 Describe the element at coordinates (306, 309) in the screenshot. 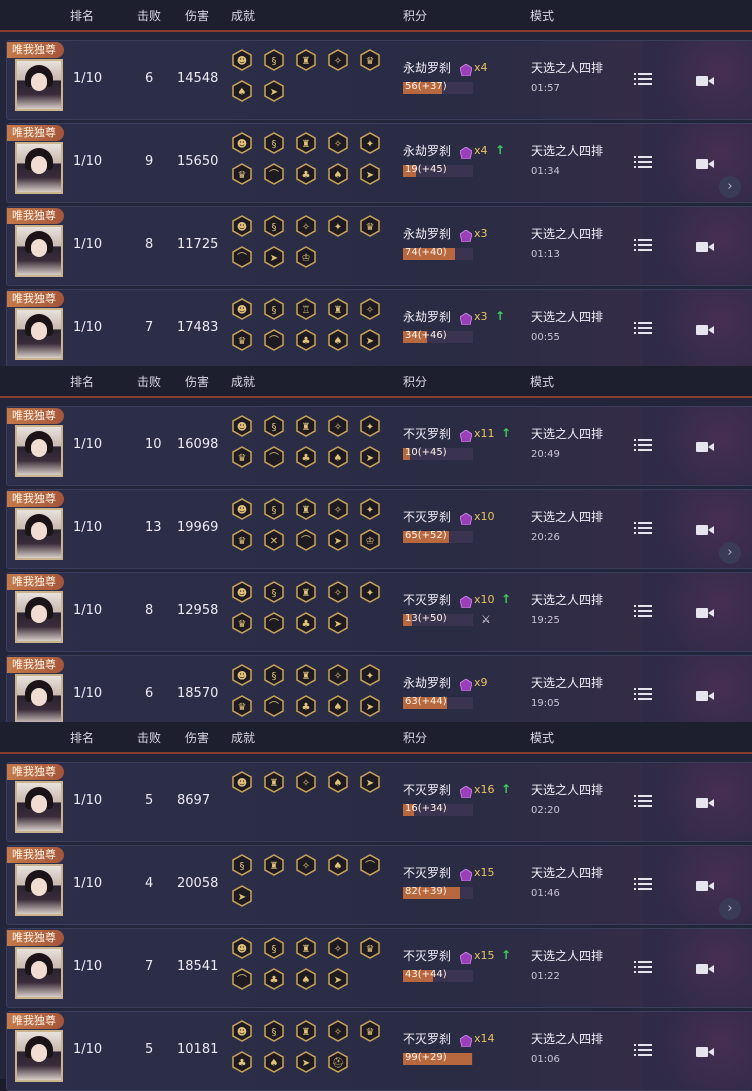

I see `tower-icon: ♖` at that location.